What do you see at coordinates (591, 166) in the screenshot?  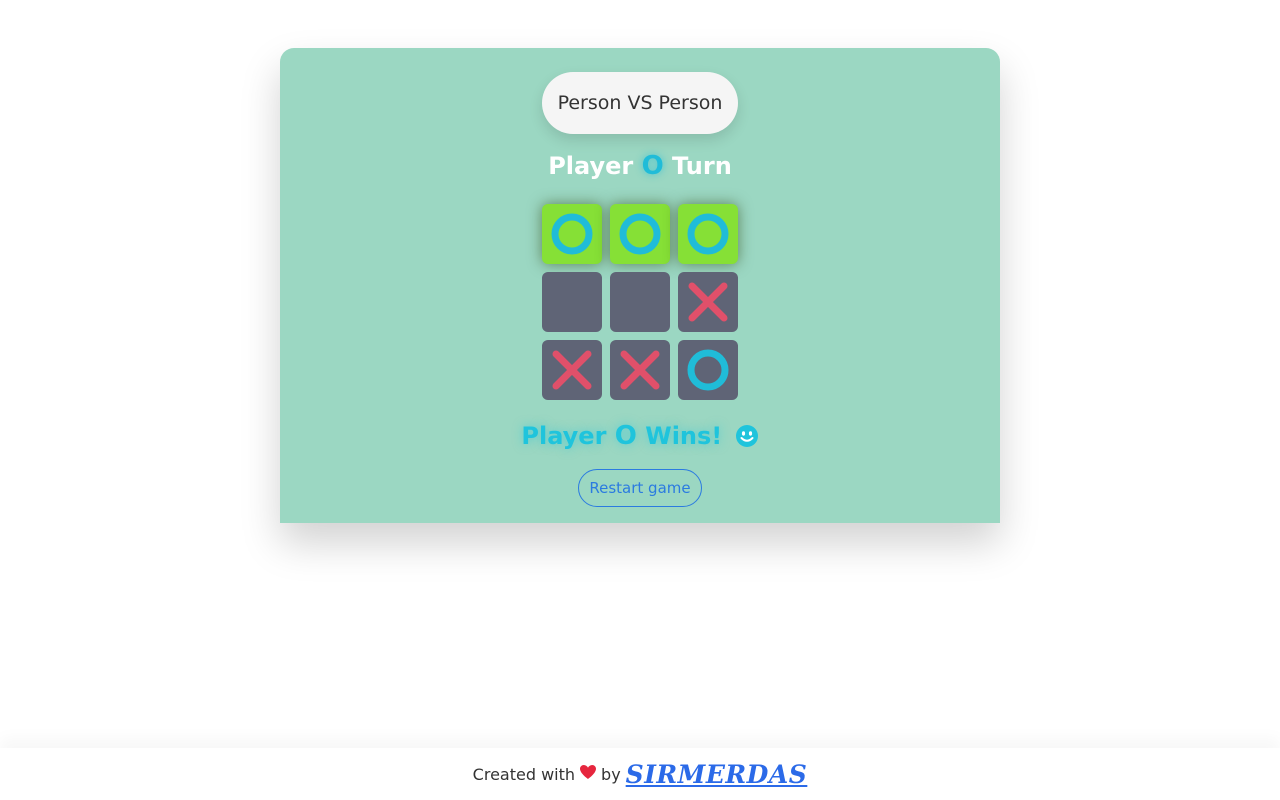 I see `turn-prefix: Player` at bounding box center [591, 166].